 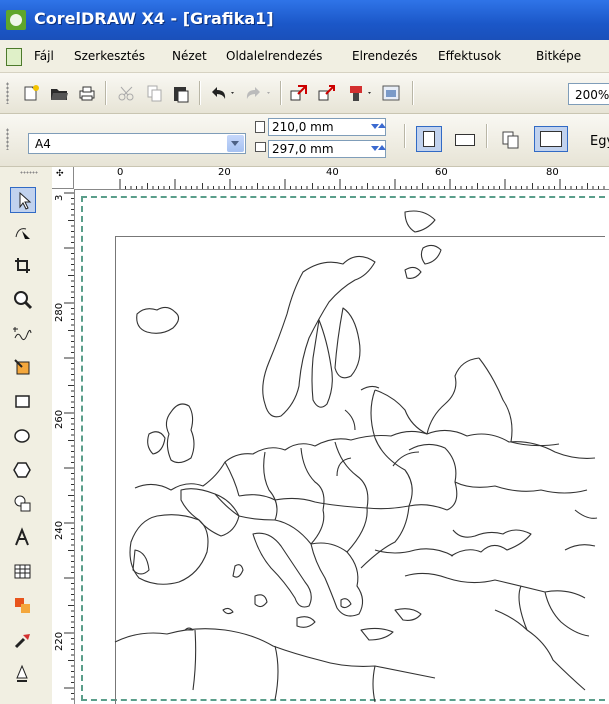 I want to click on copy-icon, so click(x=155, y=93).